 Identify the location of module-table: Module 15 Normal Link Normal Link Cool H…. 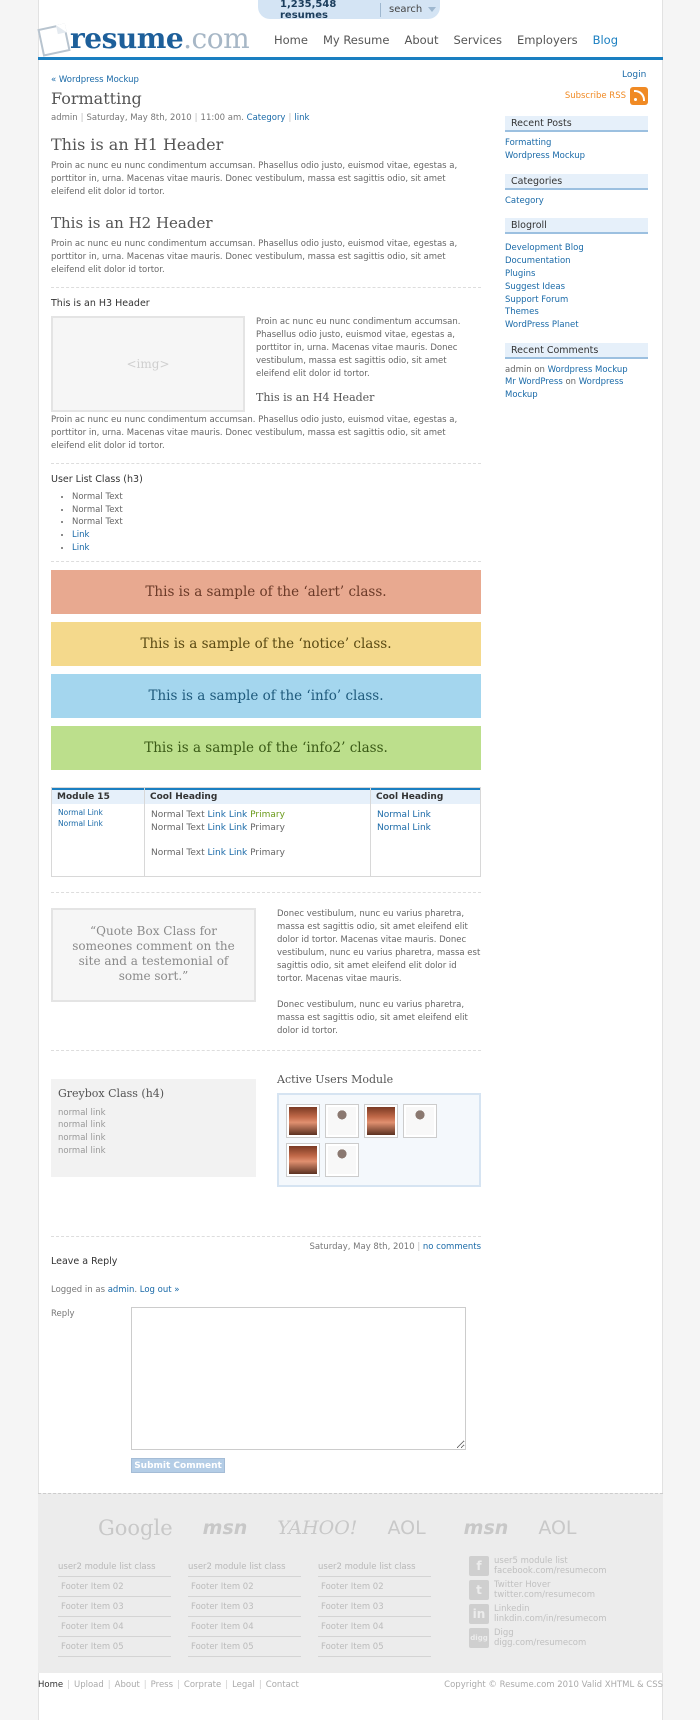
(266, 831).